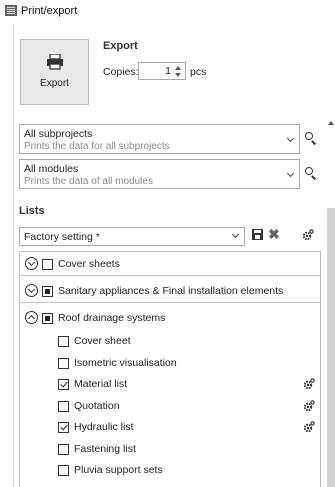  Describe the element at coordinates (97, 406) in the screenshot. I see `item-label: Quotation` at that location.